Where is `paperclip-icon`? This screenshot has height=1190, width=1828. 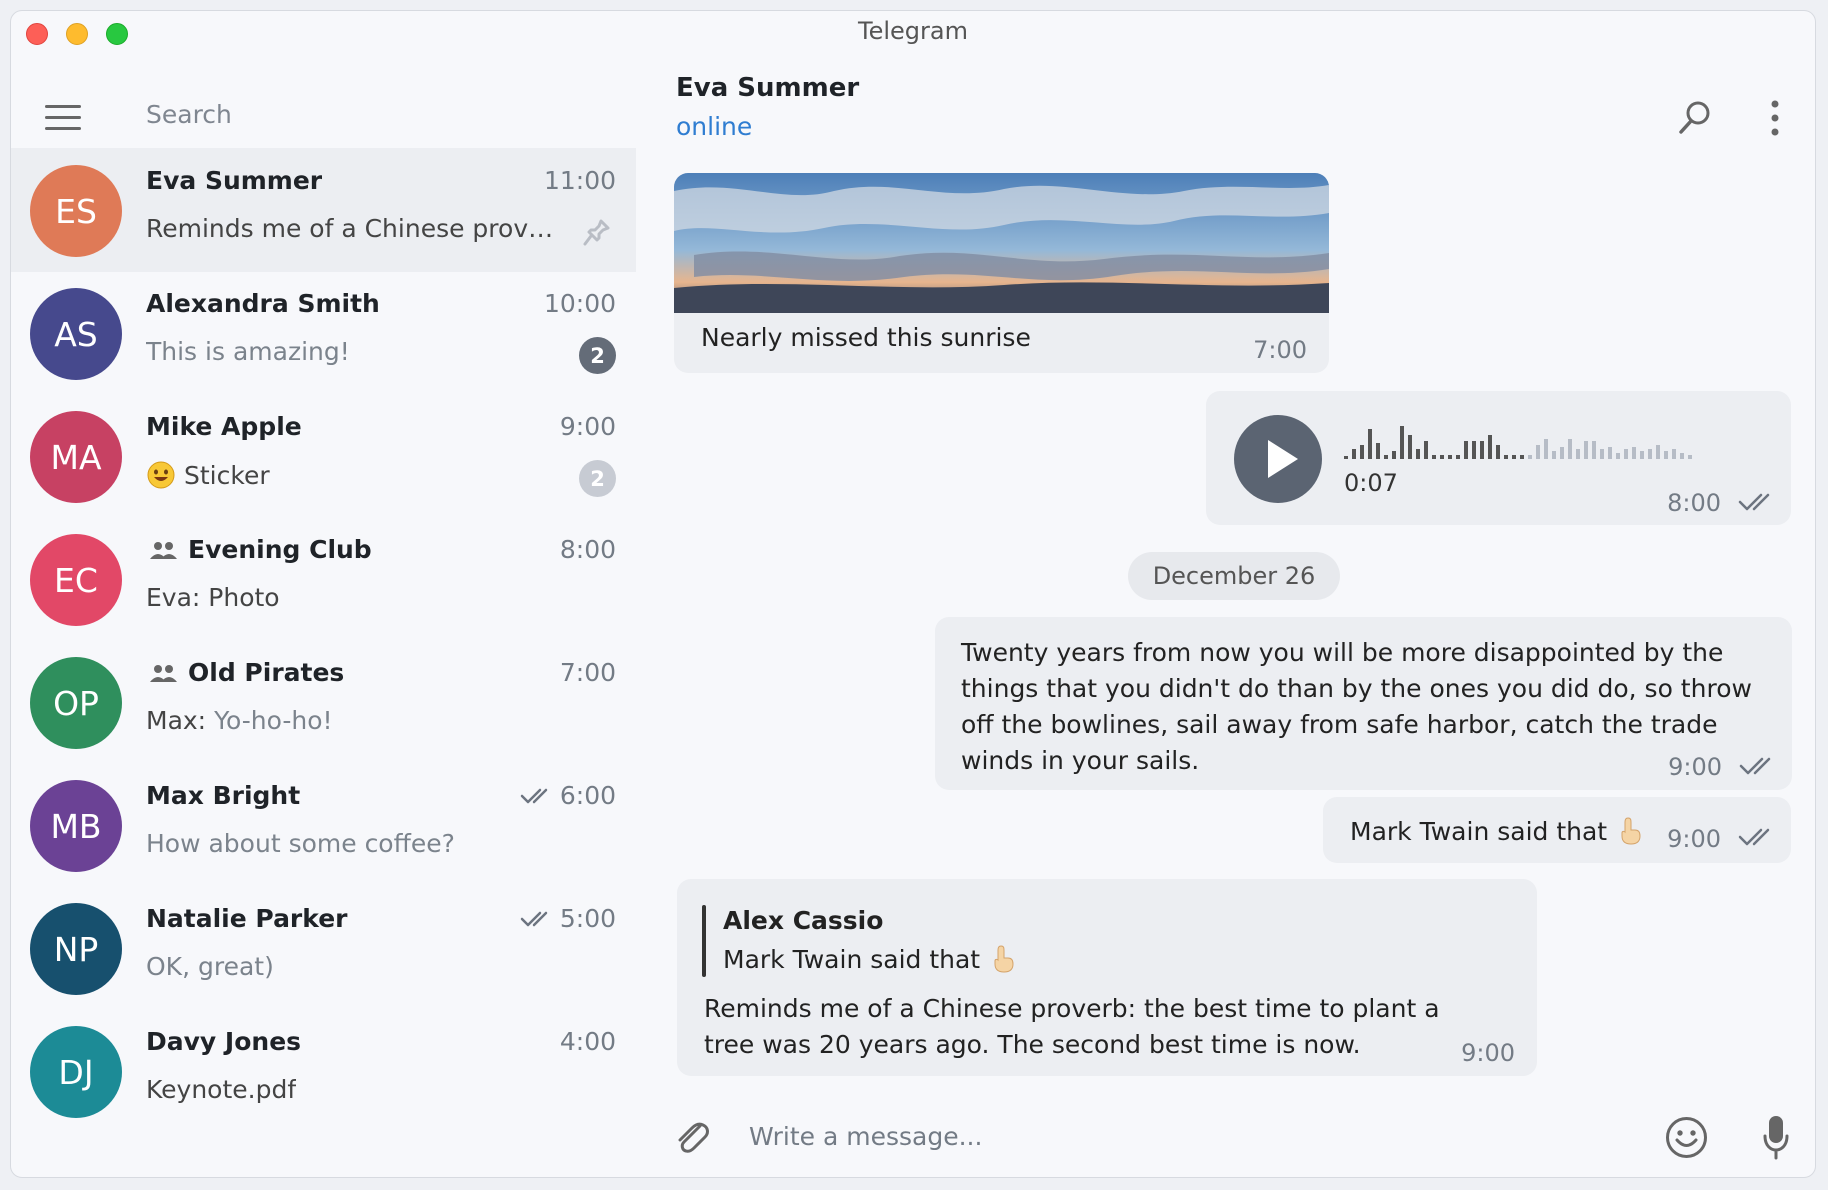
paperclip-icon is located at coordinates (693, 1138).